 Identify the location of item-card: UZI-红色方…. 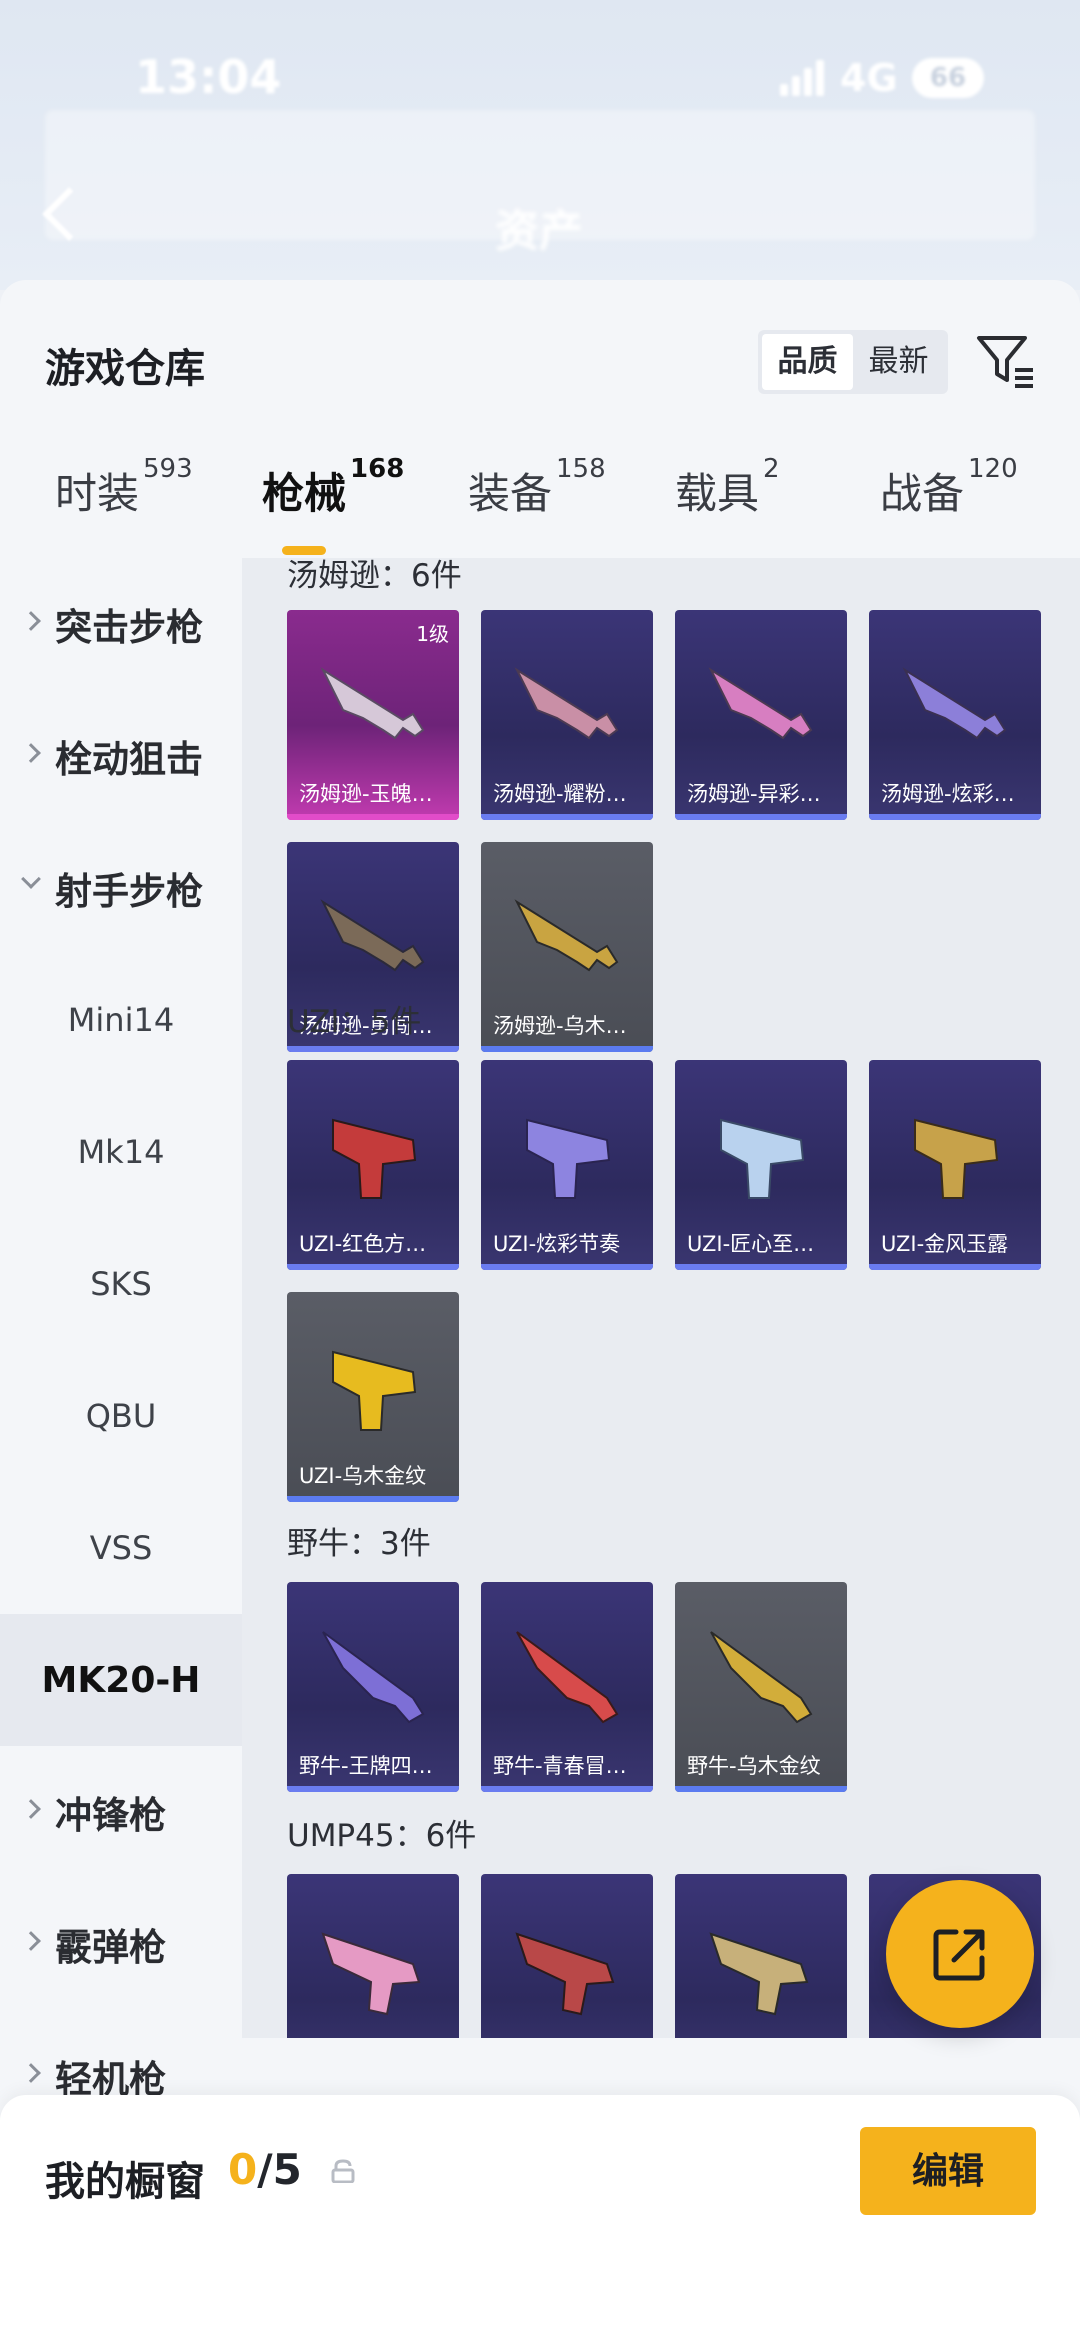
(373, 1165).